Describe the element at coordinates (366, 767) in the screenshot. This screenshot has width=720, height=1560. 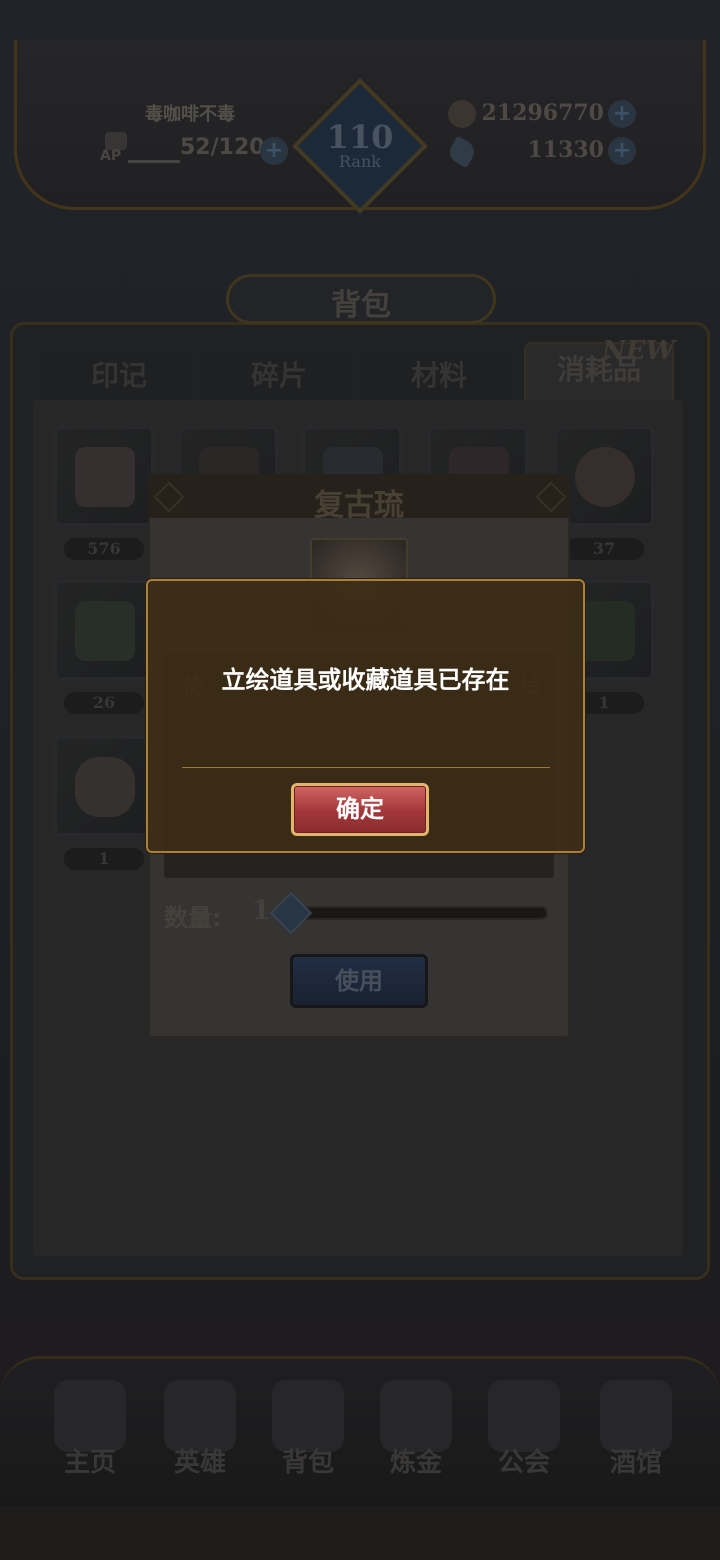
I see `alert-divider` at that location.